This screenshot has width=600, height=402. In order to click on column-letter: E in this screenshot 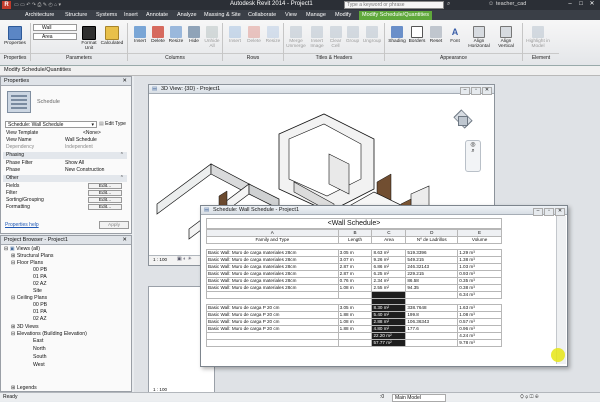, I will do `click(479, 233)`.